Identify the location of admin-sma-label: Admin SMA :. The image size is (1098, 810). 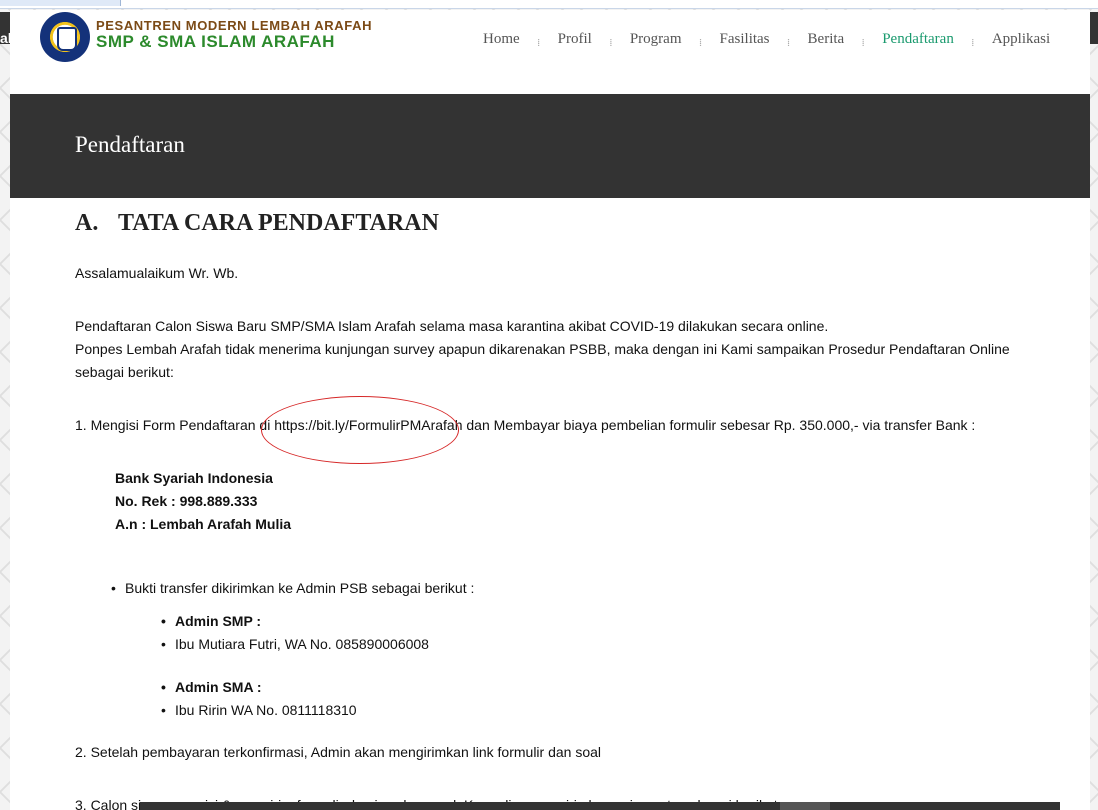
(211, 687).